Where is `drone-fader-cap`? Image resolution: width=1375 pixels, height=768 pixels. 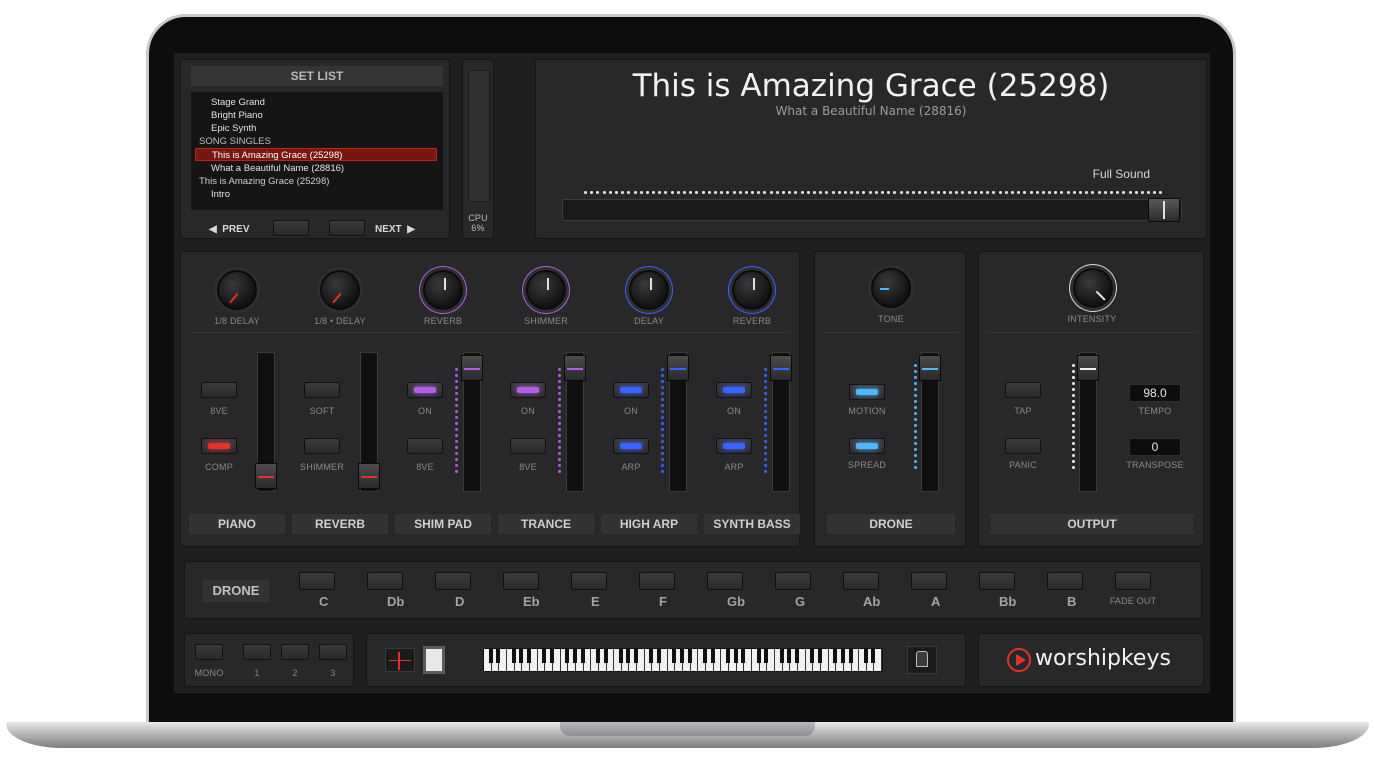
drone-fader-cap is located at coordinates (930, 368).